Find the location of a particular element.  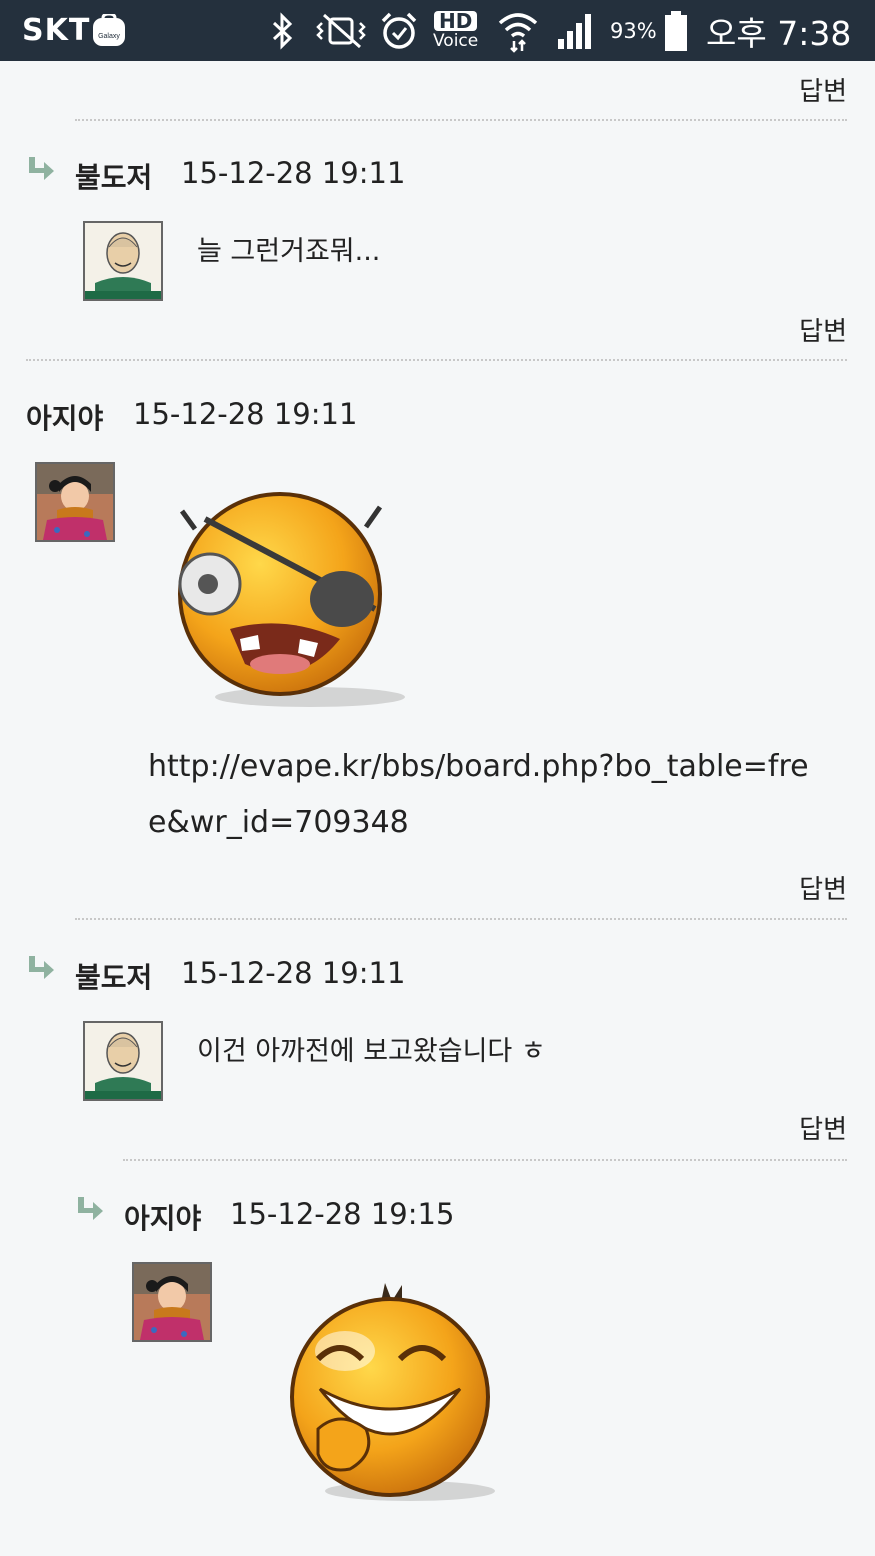

svg-text: Galaxy is located at coordinates (109, 36).